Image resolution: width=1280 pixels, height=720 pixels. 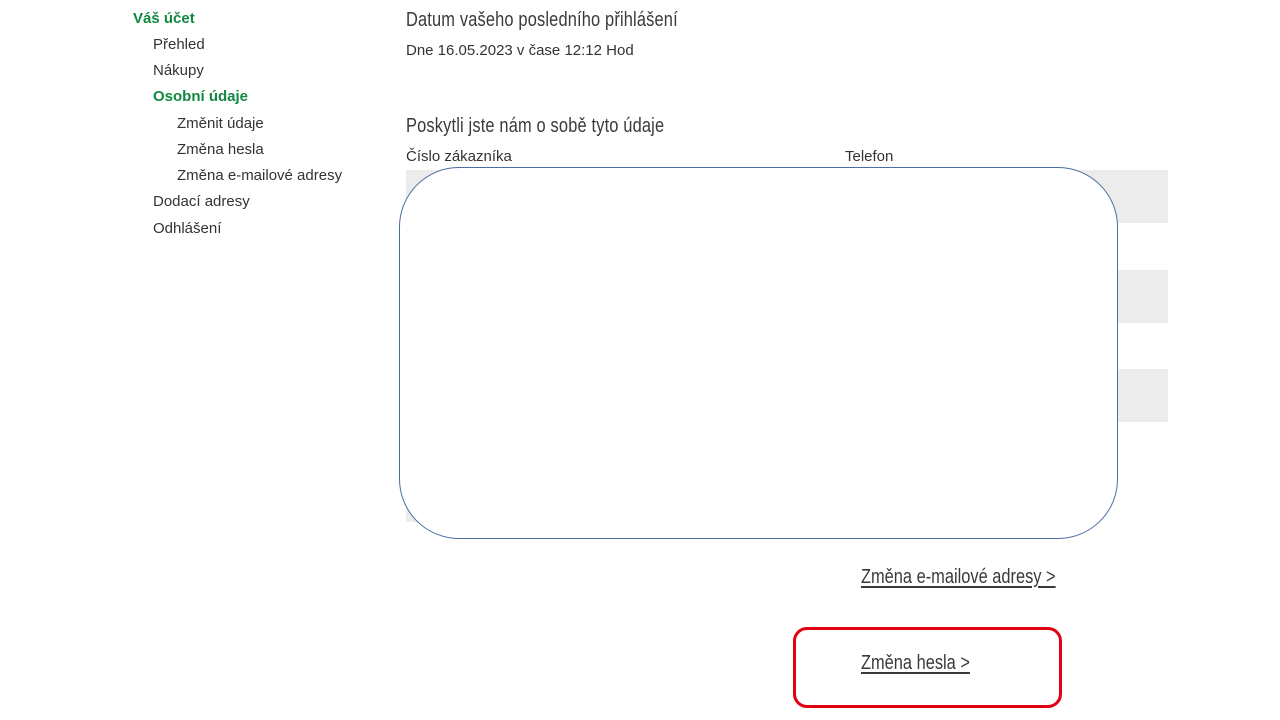 I want to click on column-phone: Telefon, so click(x=869, y=156).